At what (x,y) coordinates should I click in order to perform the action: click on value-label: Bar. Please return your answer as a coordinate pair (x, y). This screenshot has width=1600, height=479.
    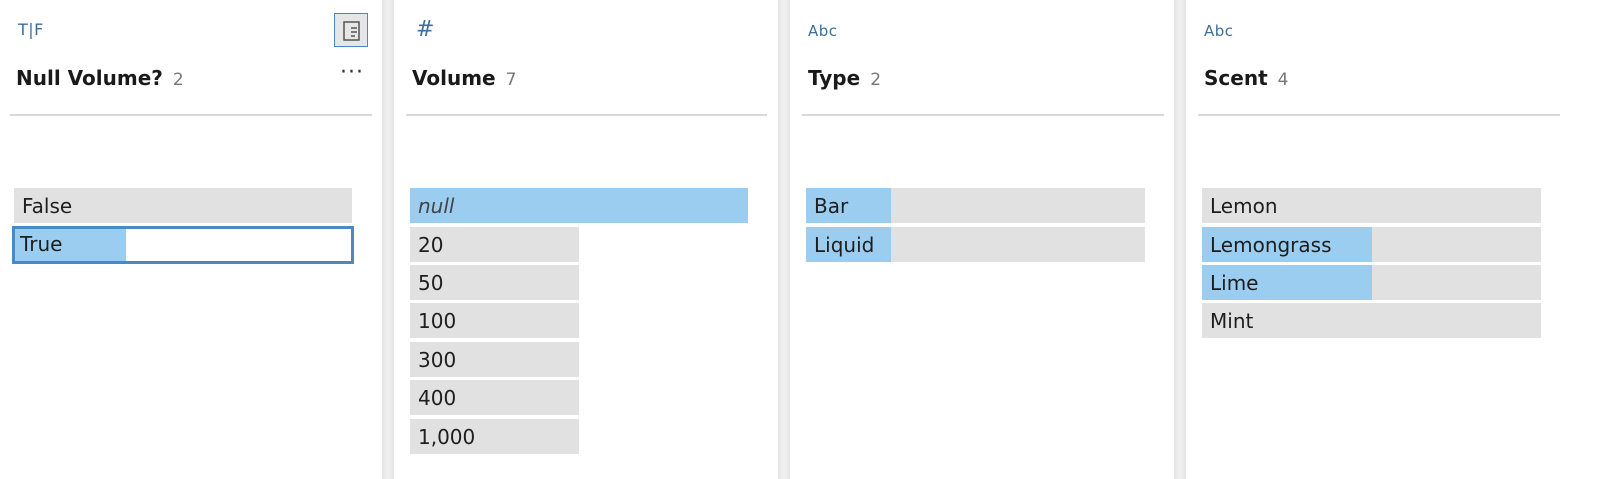
    Looking at the image, I should click on (831, 206).